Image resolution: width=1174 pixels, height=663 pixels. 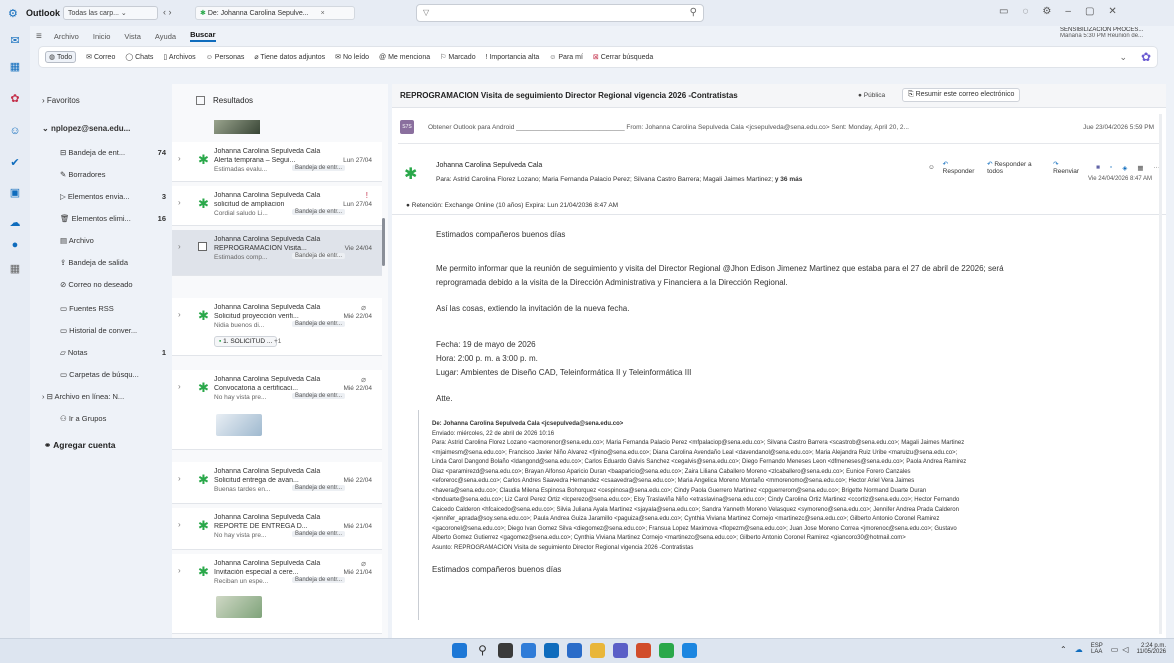 I want to click on mail-app-icon: ✉, so click(x=15, y=41).